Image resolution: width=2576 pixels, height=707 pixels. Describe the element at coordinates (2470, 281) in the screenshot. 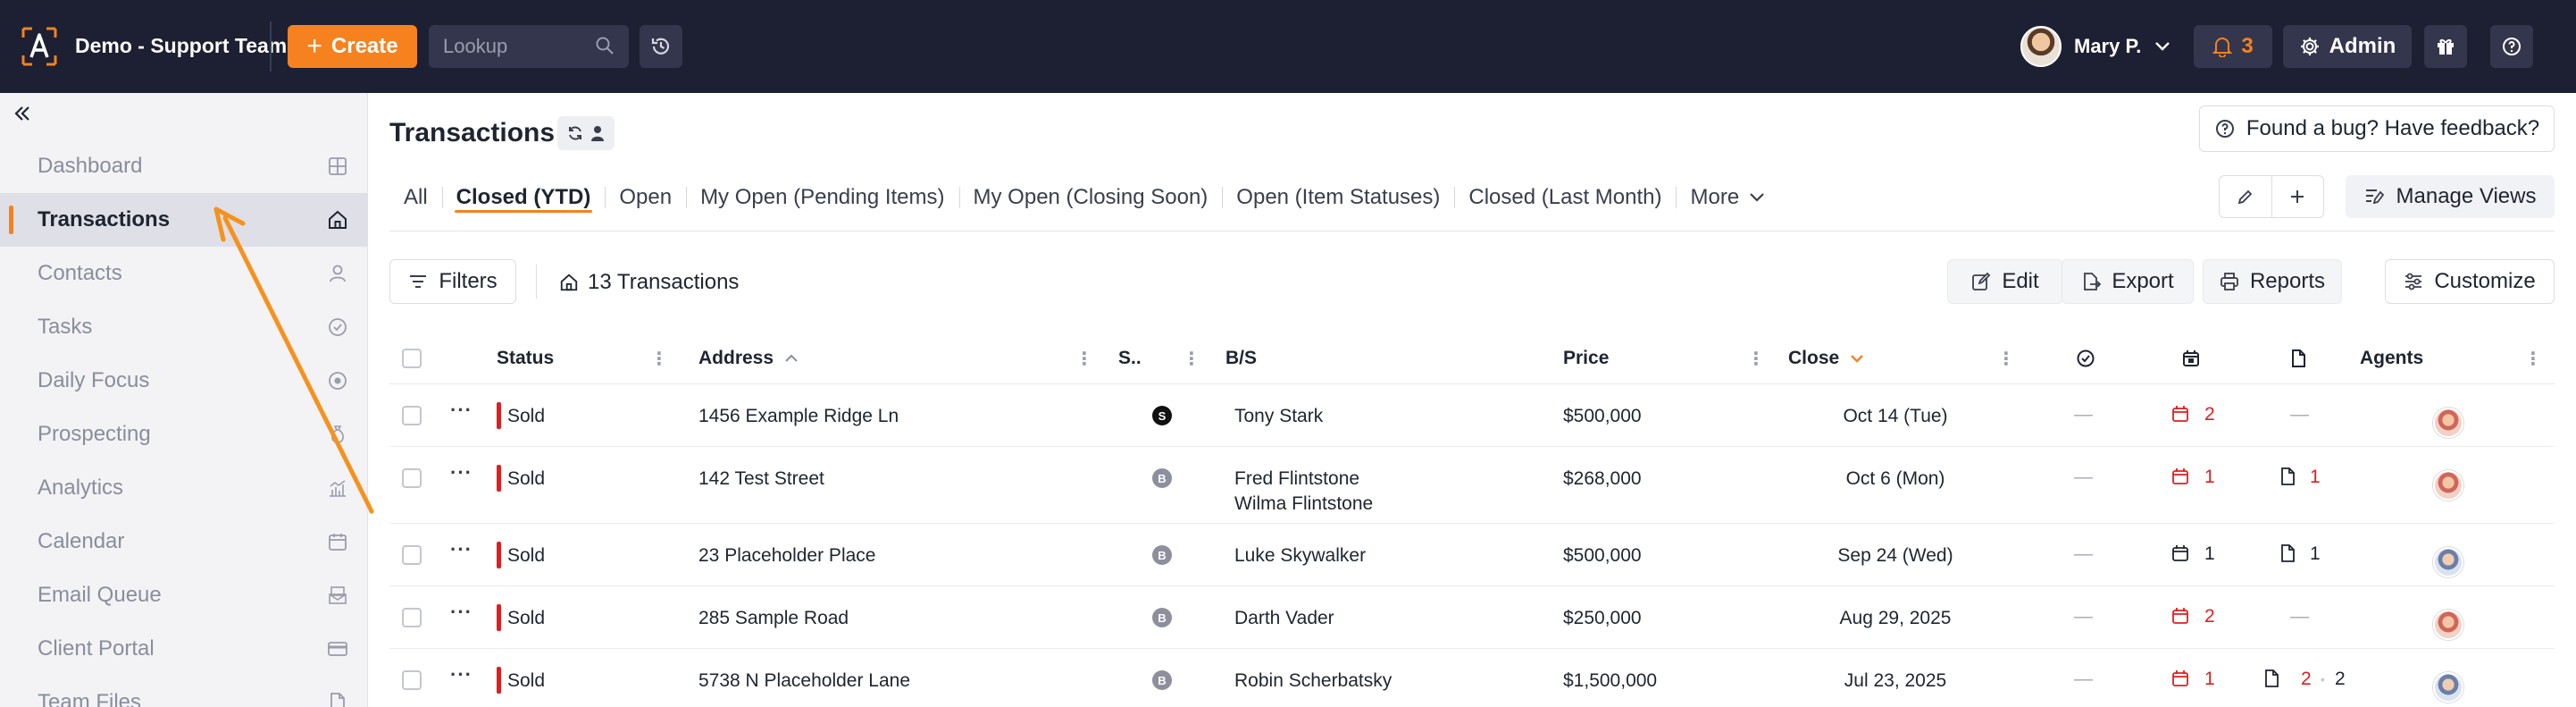

I see `customize-button: Customize` at that location.